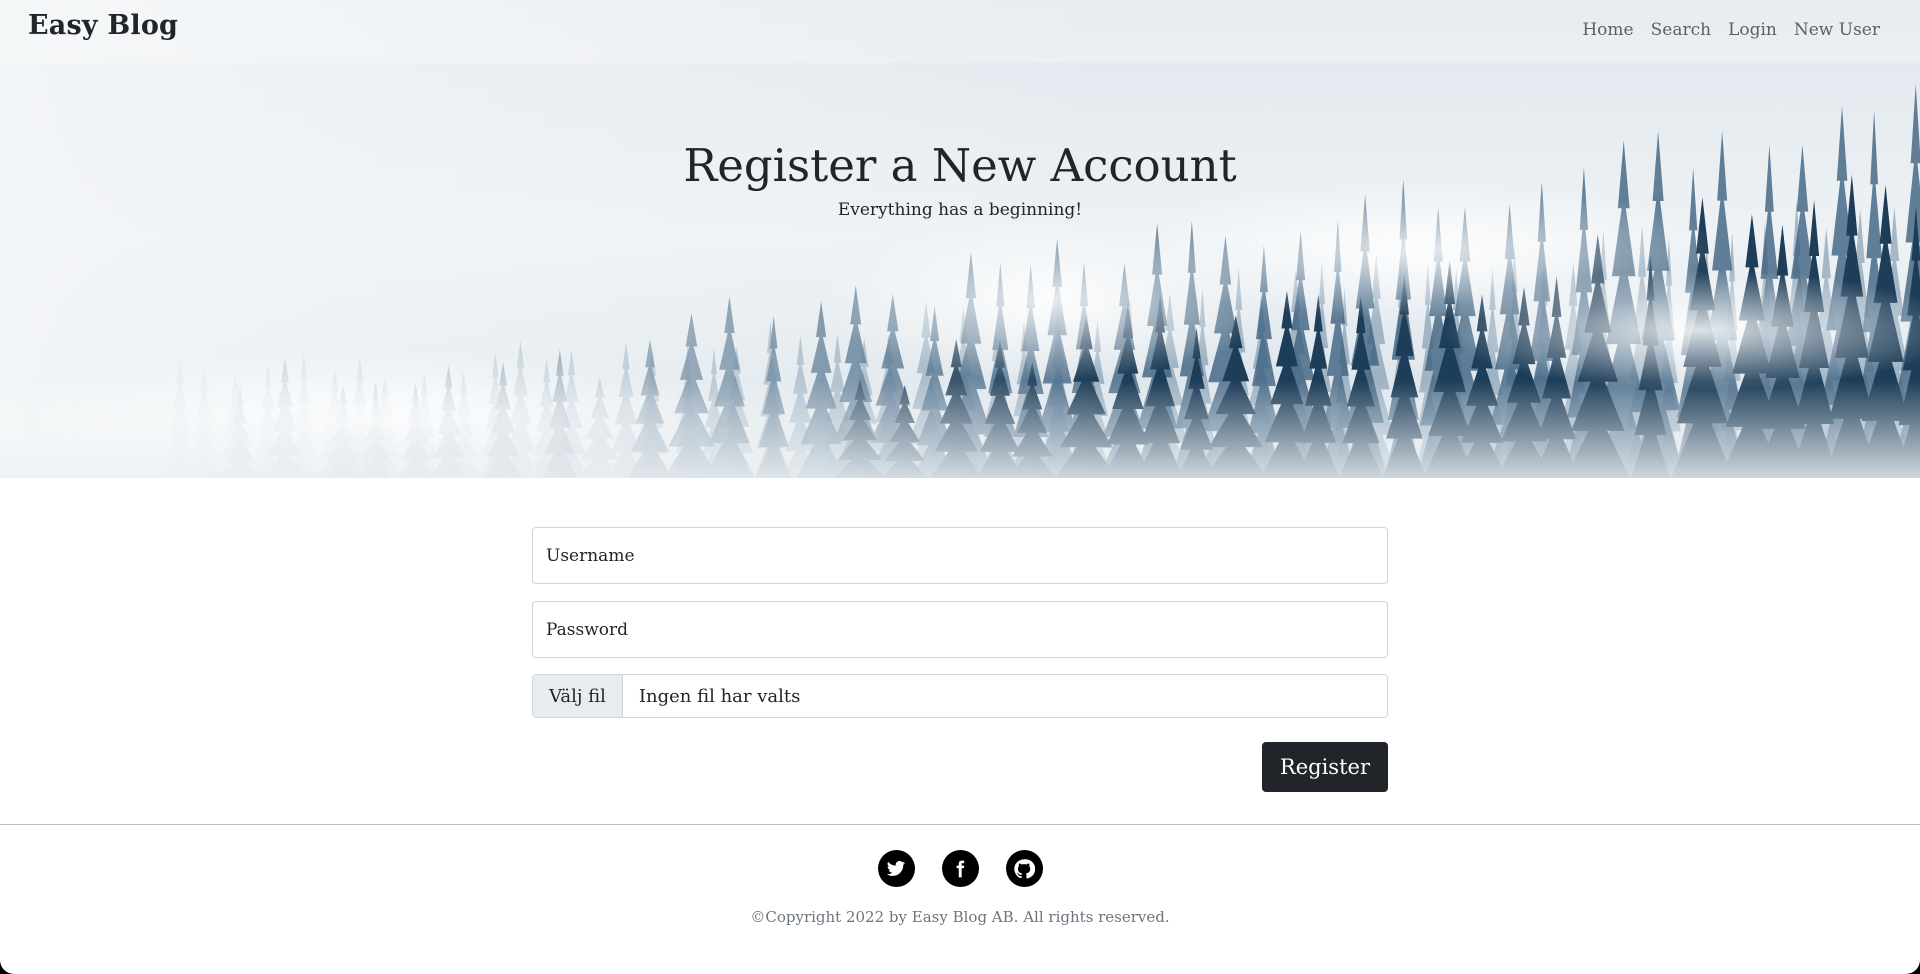 This screenshot has width=1920, height=974. Describe the element at coordinates (960, 165) in the screenshot. I see `page-title: Register a New Account` at that location.